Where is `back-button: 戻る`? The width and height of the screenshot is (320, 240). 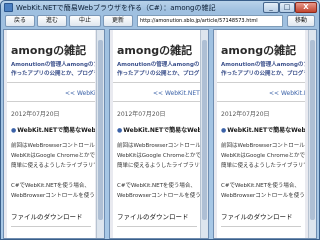
back-button: 戻る is located at coordinates (20, 21).